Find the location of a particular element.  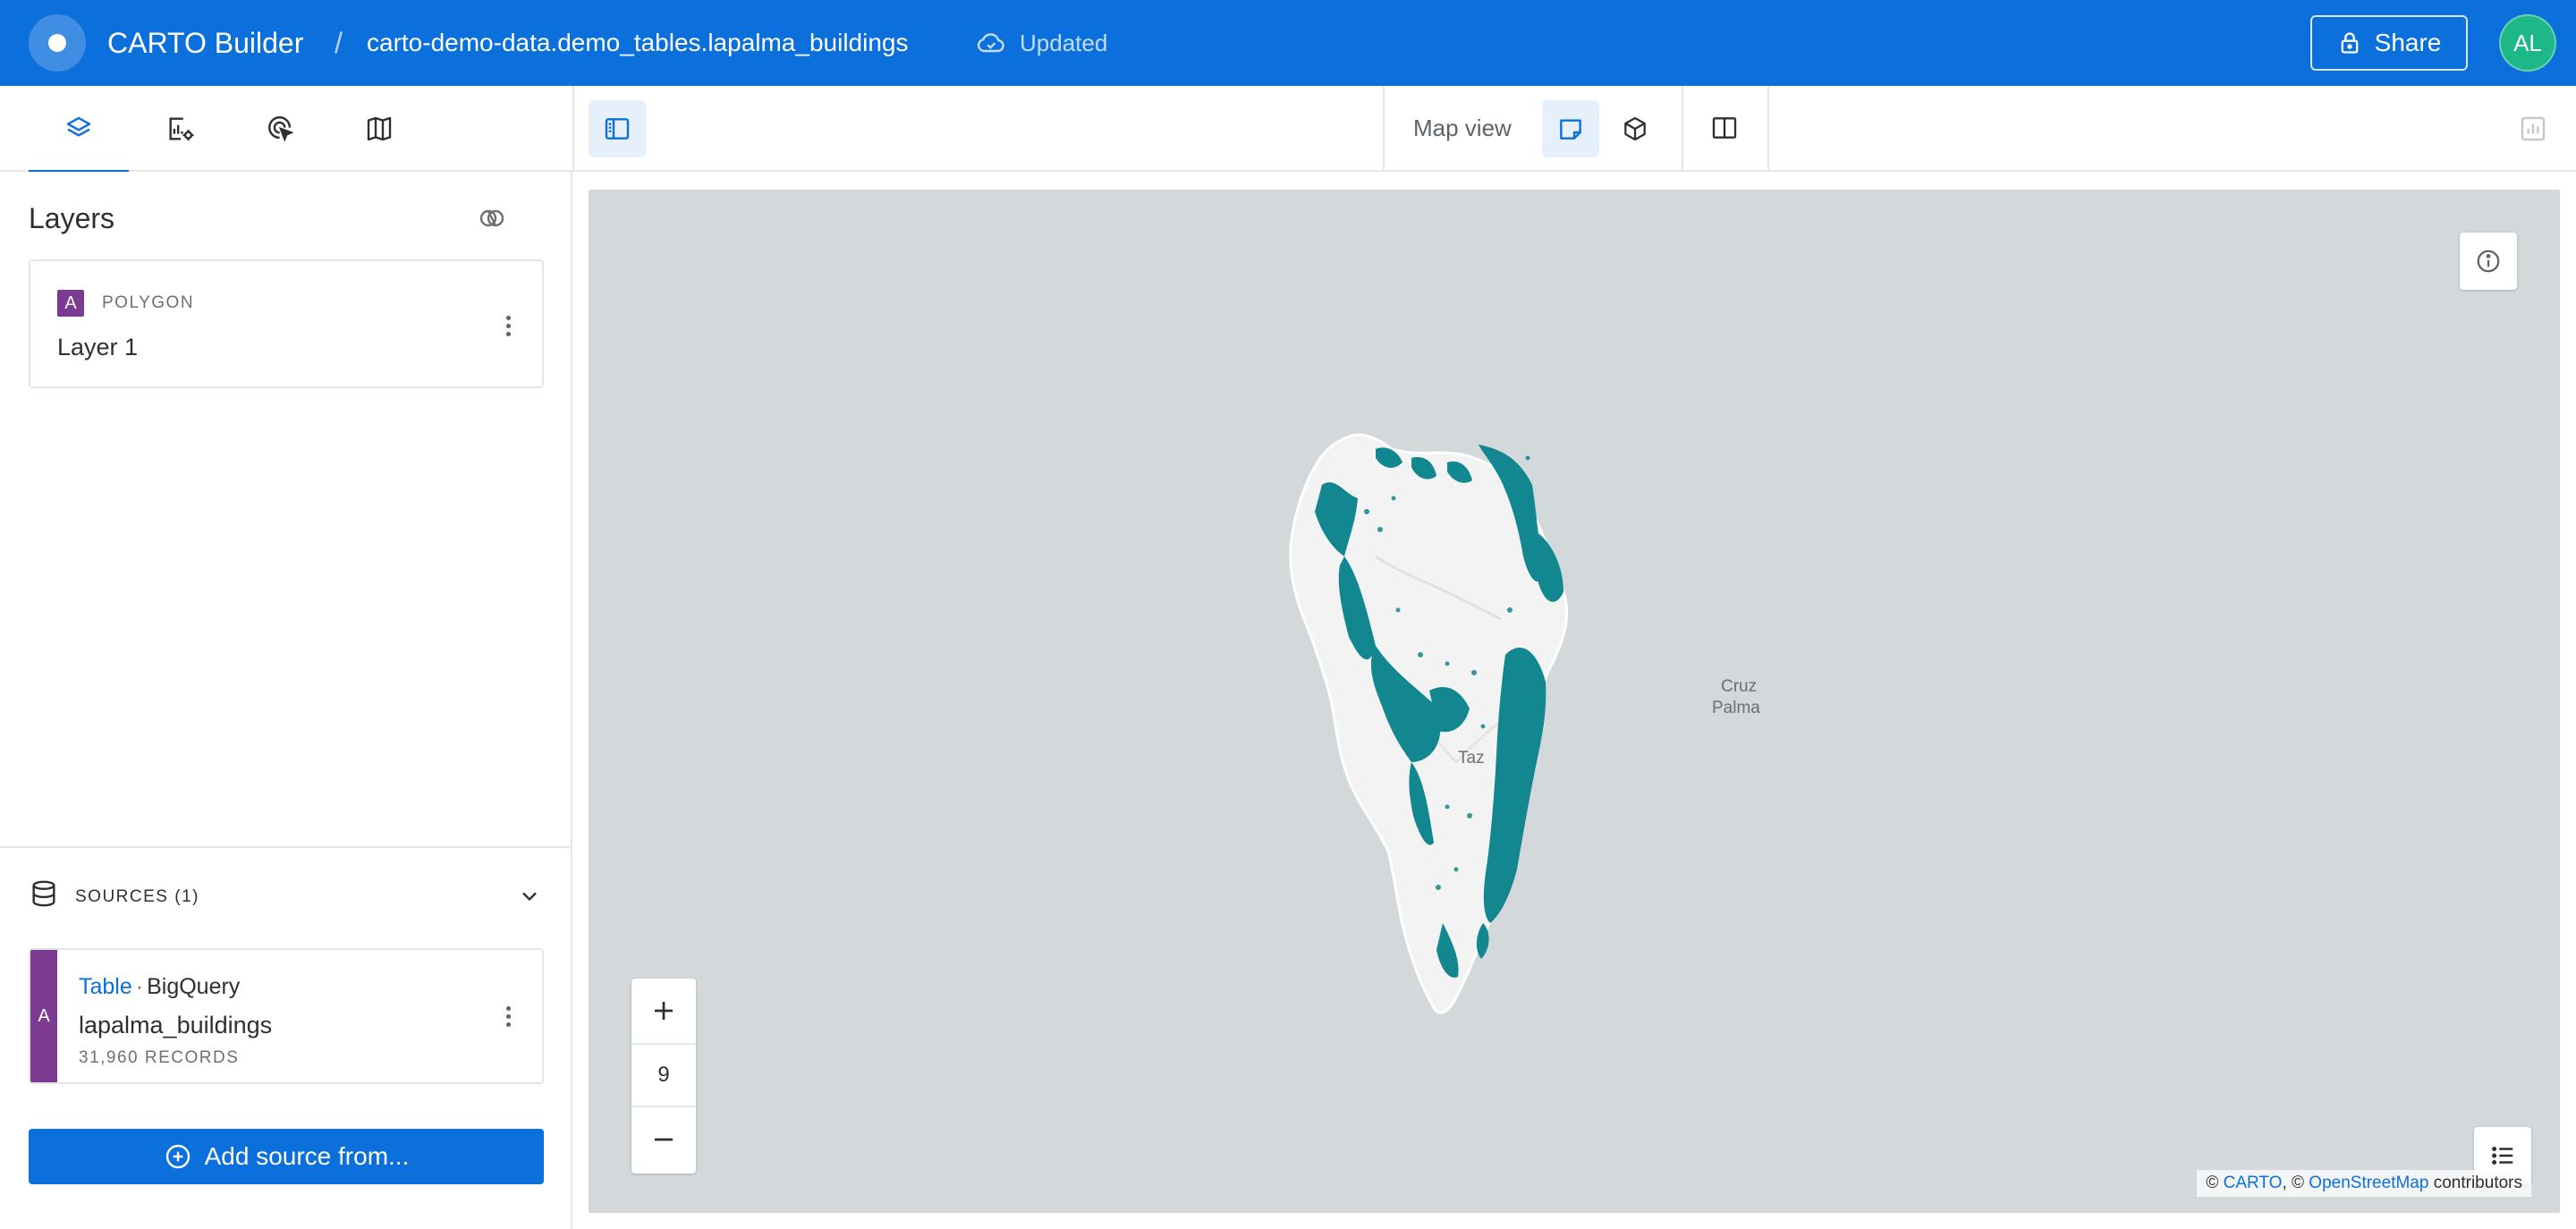

list-icon is located at coordinates (2502, 1156).